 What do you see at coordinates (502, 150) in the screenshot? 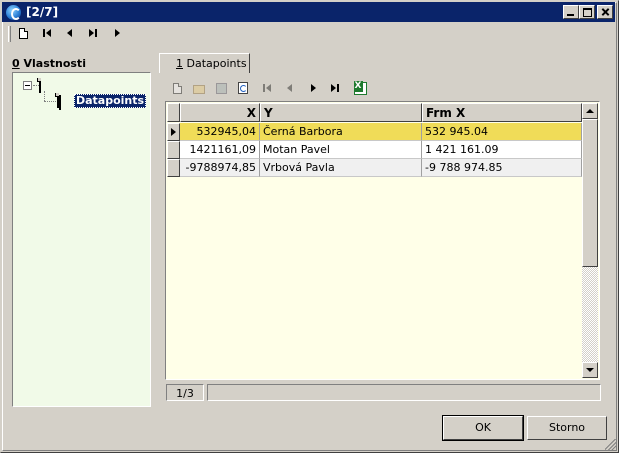
I see `cell-frm-x: 1 421 161.09` at bounding box center [502, 150].